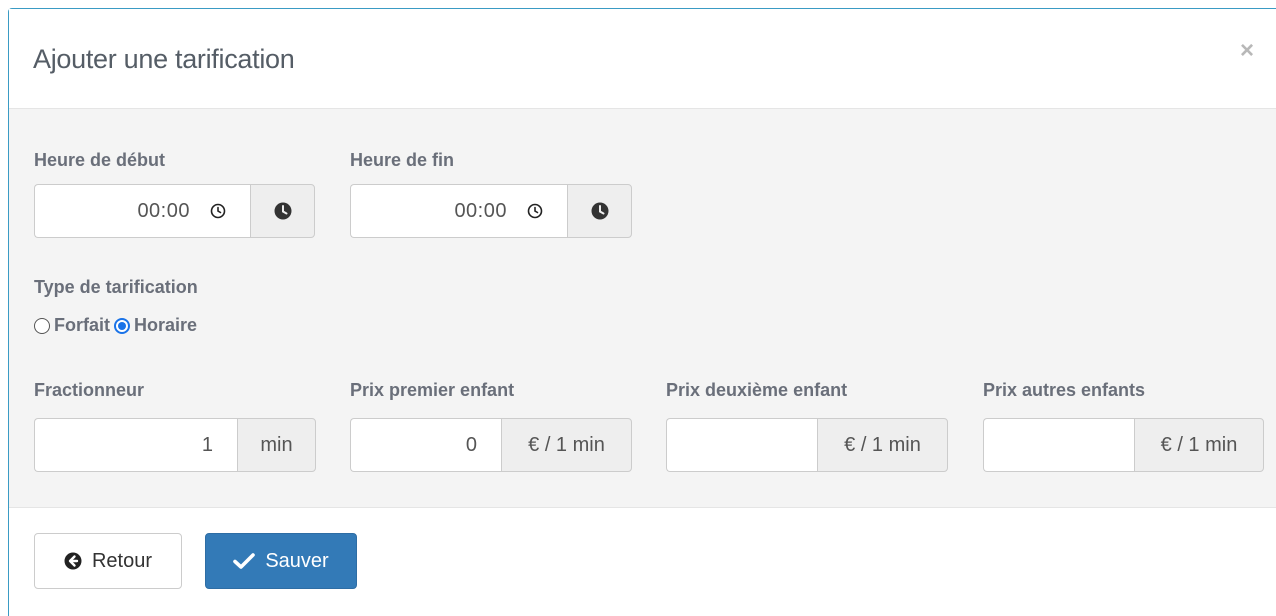 This screenshot has width=1276, height=616. What do you see at coordinates (42, 325) in the screenshot?
I see `radio-forfait` at bounding box center [42, 325].